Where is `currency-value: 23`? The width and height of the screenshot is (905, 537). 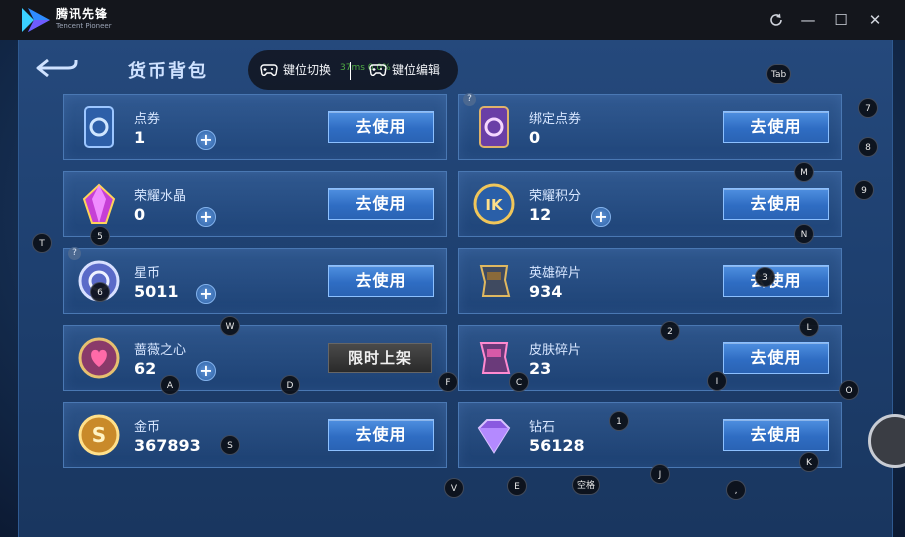
currency-value: 23 is located at coordinates (540, 368).